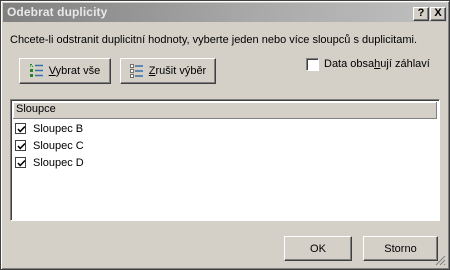 The width and height of the screenshot is (450, 270). Describe the element at coordinates (377, 64) in the screenshot. I see `data-has-headers-label: Data obsahují záhlaví` at that location.